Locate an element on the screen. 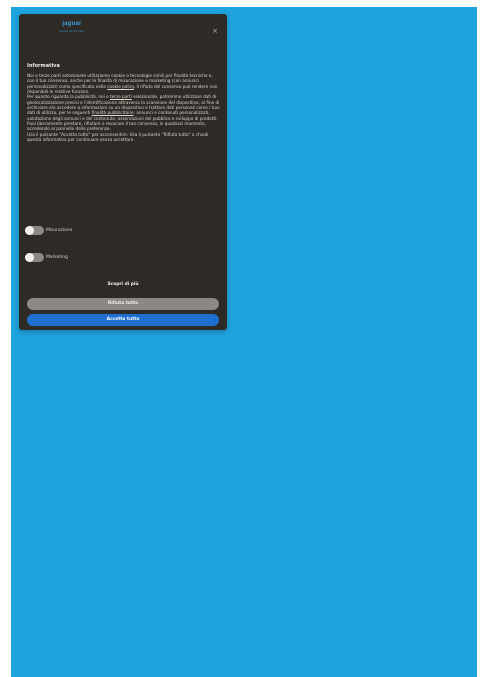 Image resolution: width=480 pixels, height=677 pixels. toggle-row-marketing: Marketing is located at coordinates (46, 257).